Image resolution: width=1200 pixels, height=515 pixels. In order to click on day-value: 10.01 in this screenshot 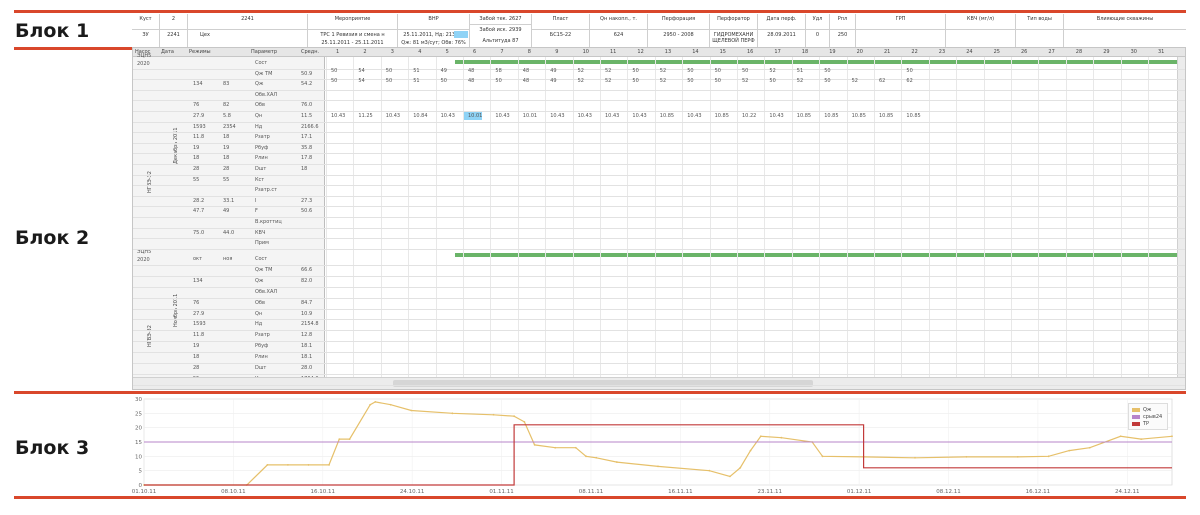, I will do `click(475, 116)`.